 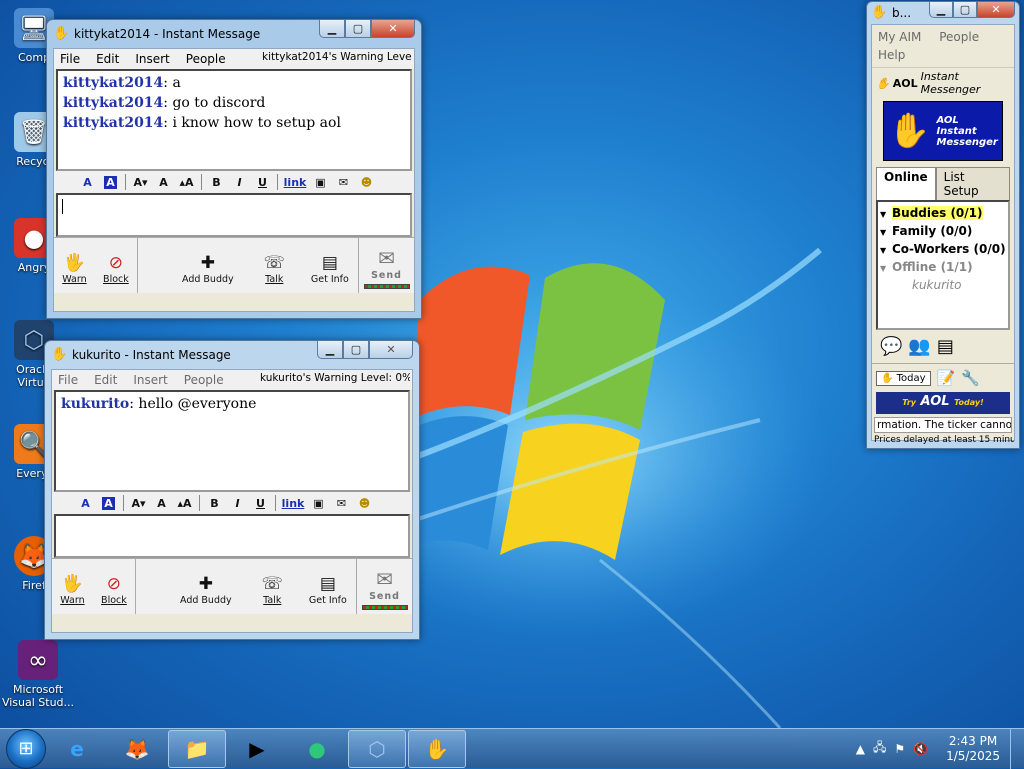 What do you see at coordinates (943, 425) in the screenshot?
I see `stock-ticker: rmation. The ticker canno` at bounding box center [943, 425].